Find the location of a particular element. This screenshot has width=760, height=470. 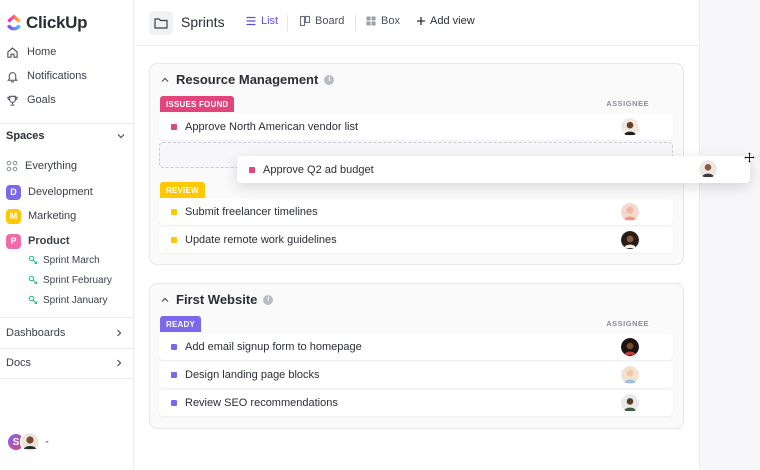

task-name: Approve Q2 ad budget is located at coordinates (318, 169).